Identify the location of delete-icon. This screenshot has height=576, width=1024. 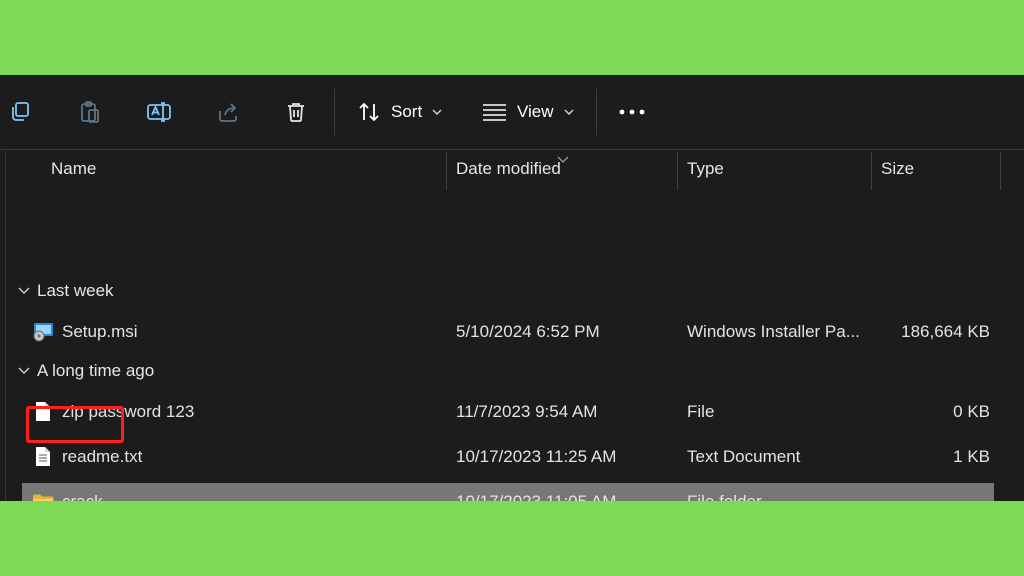
(296, 112).